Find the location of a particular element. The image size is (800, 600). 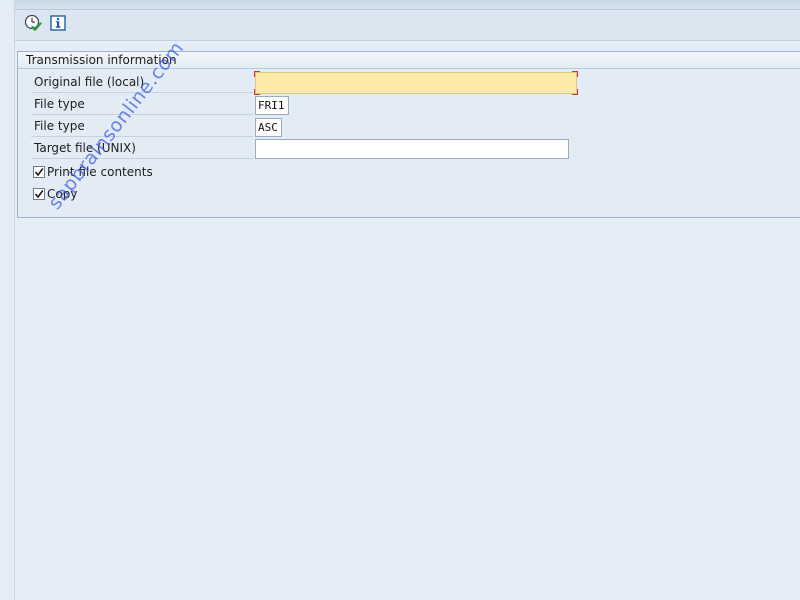

print-file-contents-checkbox is located at coordinates (39, 172).